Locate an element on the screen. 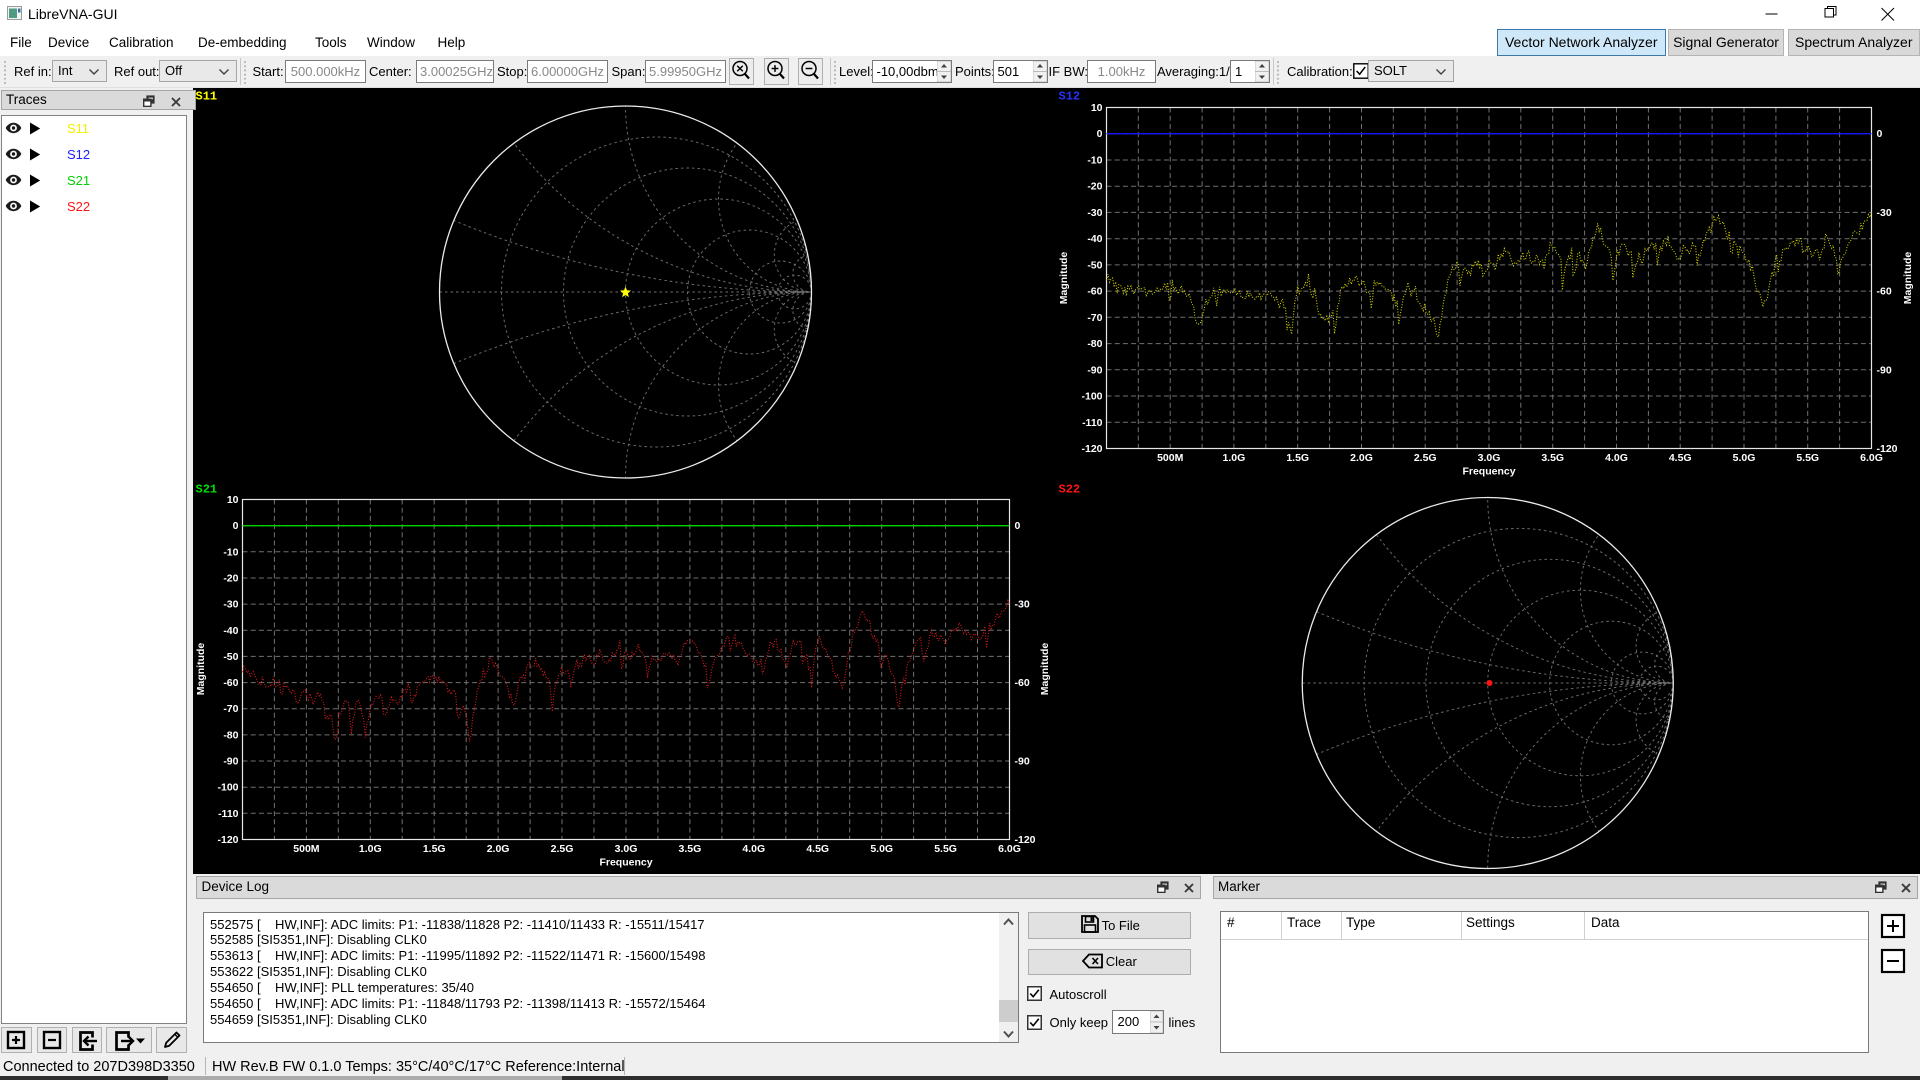 The height and width of the screenshot is (1080, 1920). svg-text: S22 is located at coordinates (1070, 489).